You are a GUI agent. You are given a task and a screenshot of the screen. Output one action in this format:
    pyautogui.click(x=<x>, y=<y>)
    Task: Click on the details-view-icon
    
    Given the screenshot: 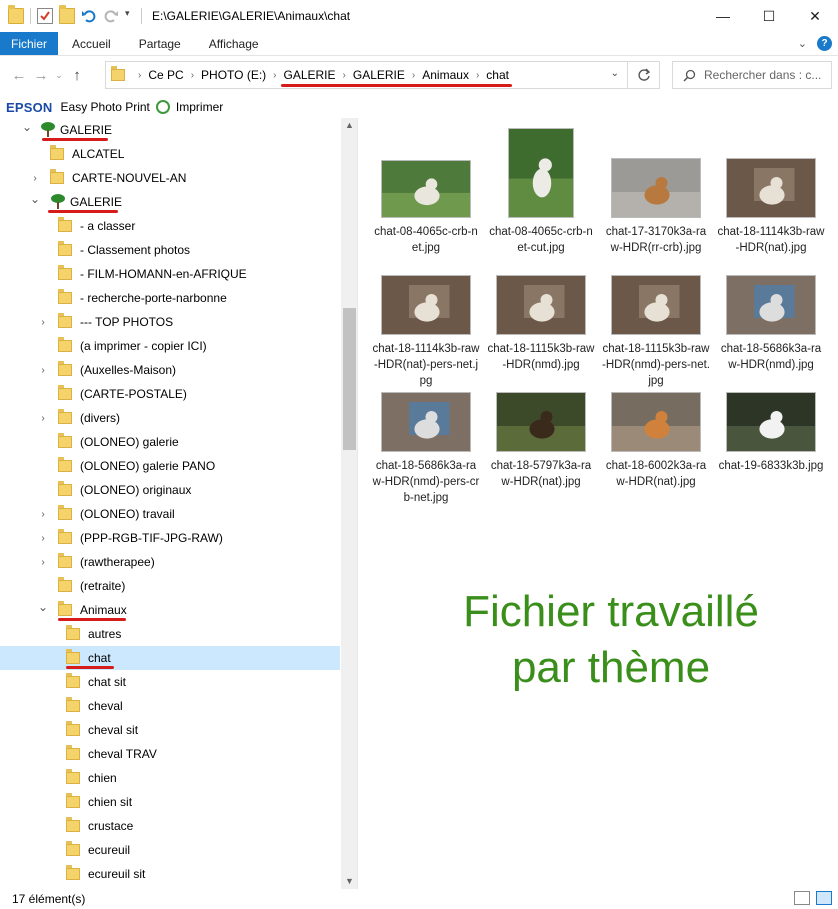 What is the action you would take?
    pyautogui.click(x=802, y=898)
    